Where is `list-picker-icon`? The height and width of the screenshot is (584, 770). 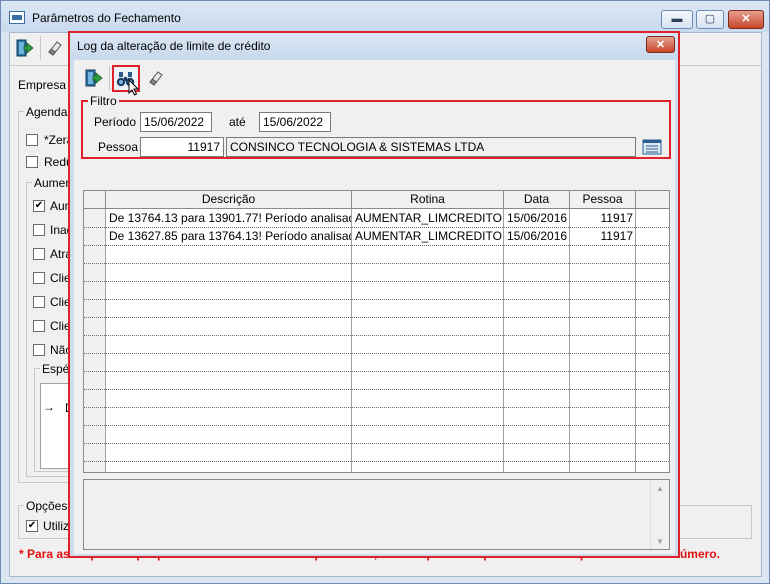
list-picker-icon is located at coordinates (652, 147).